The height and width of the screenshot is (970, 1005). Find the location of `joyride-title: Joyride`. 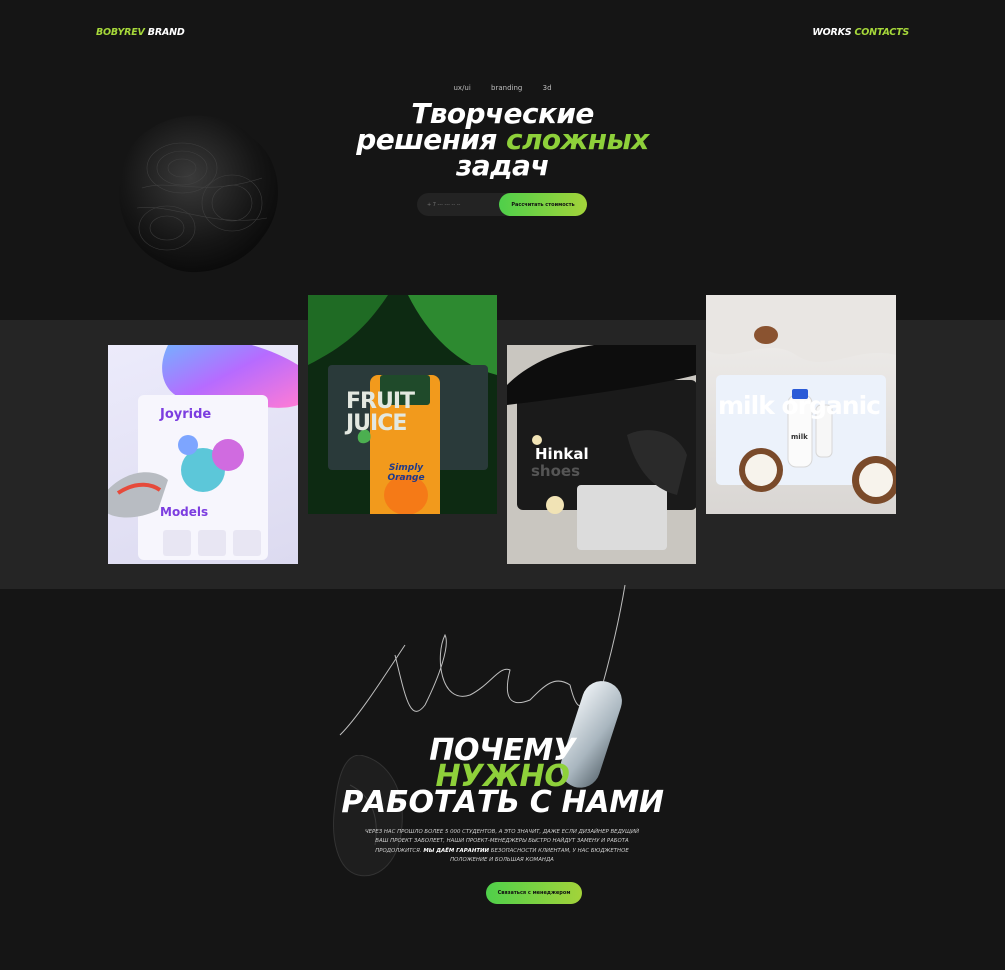

joyride-title: Joyride is located at coordinates (186, 414).